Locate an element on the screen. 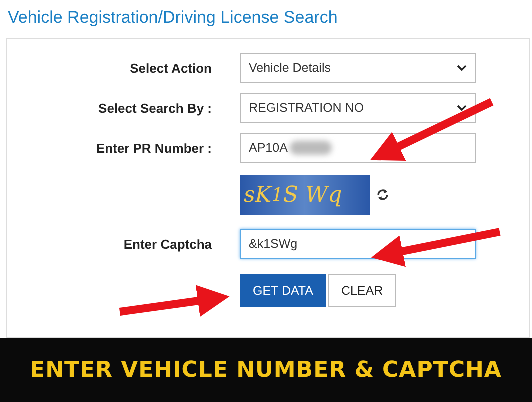 This screenshot has width=532, height=402. refresh-icon is located at coordinates (383, 195).